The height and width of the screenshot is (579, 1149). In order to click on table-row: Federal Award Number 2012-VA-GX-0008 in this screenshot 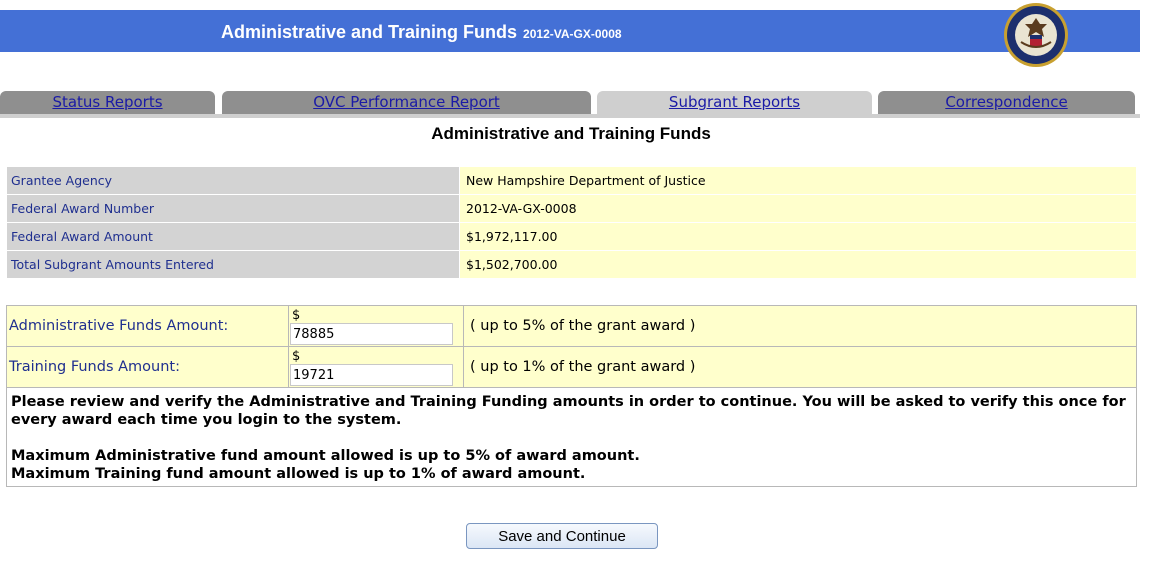, I will do `click(571, 208)`.